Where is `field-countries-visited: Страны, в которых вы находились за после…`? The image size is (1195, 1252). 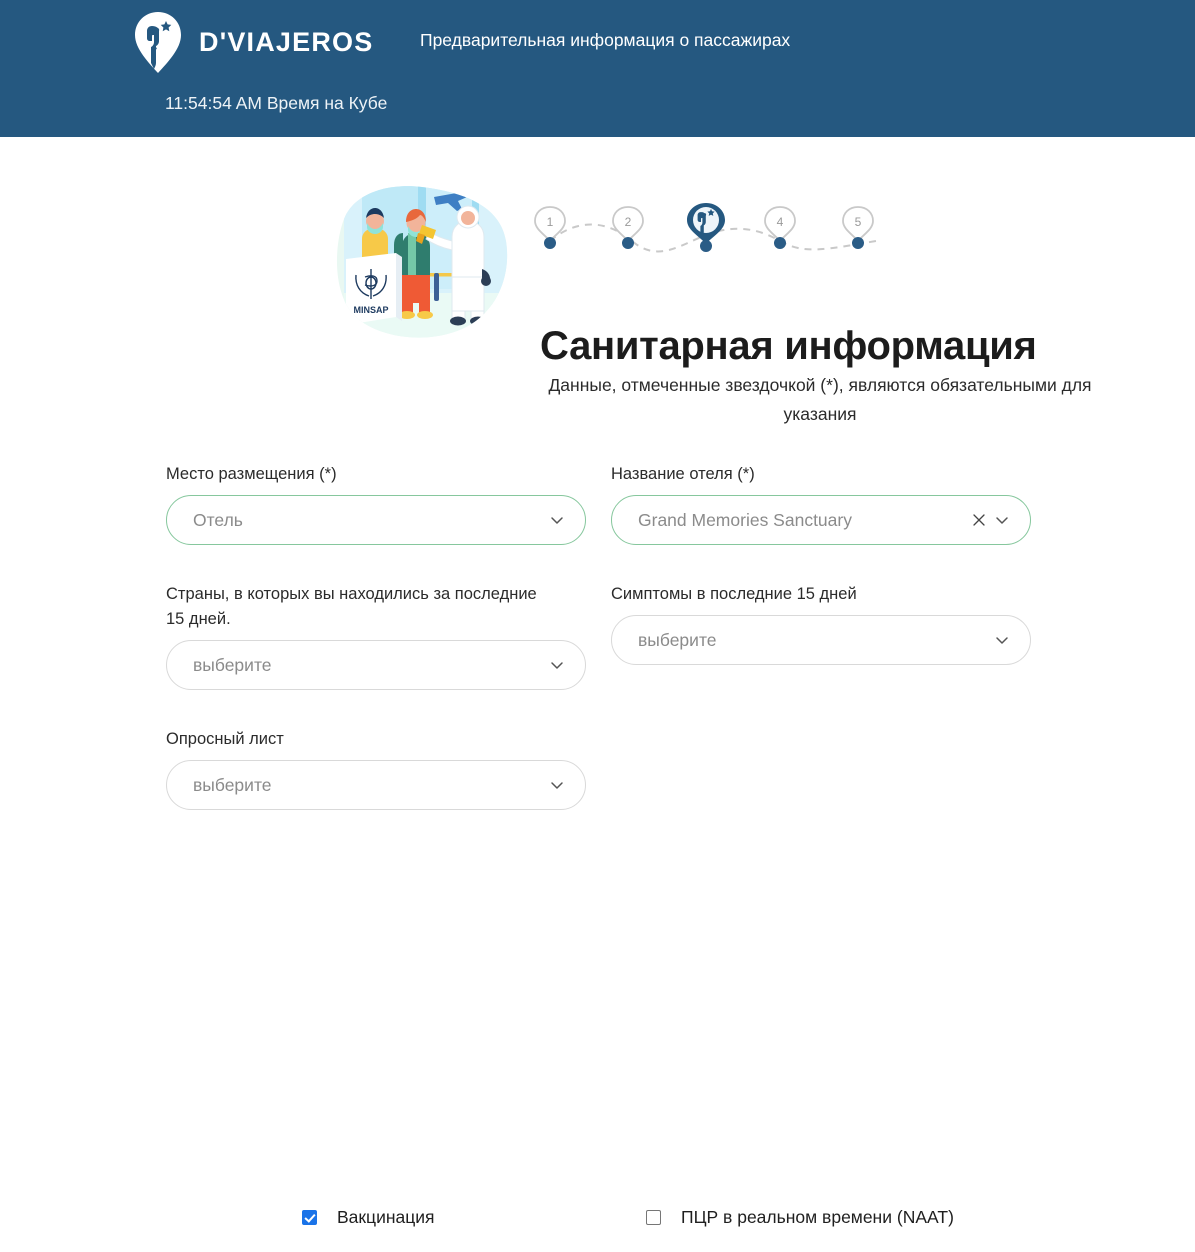 field-countries-visited: Страны, в которых вы находились за после… is located at coordinates (376, 636).